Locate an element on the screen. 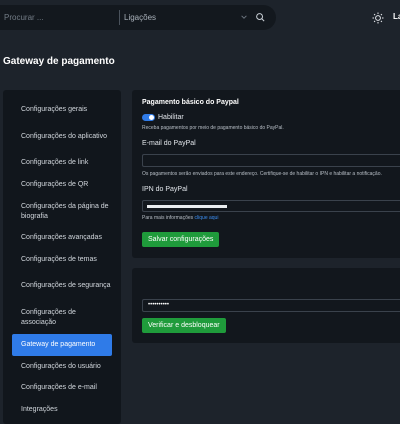  verify-unlock-button: Verificar e desbloquear is located at coordinates (184, 325).